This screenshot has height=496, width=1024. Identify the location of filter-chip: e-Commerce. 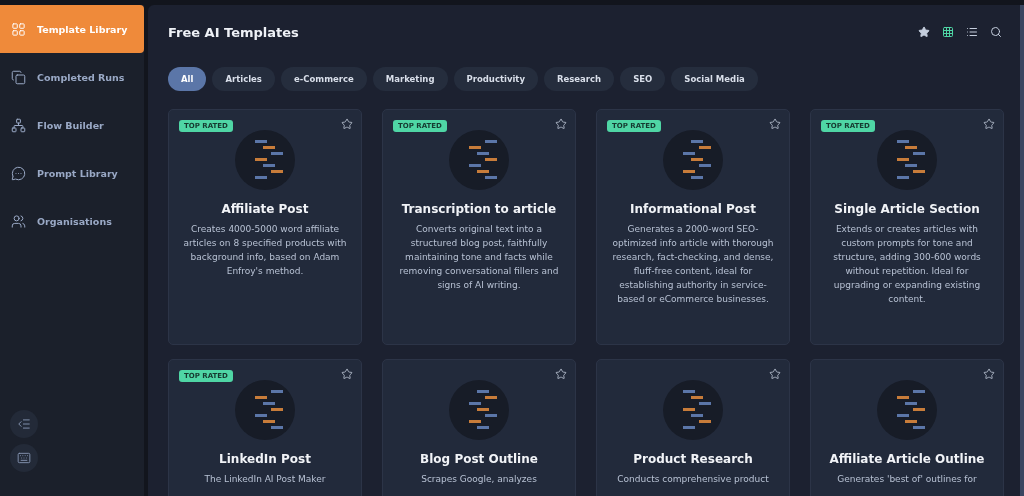
(323, 79).